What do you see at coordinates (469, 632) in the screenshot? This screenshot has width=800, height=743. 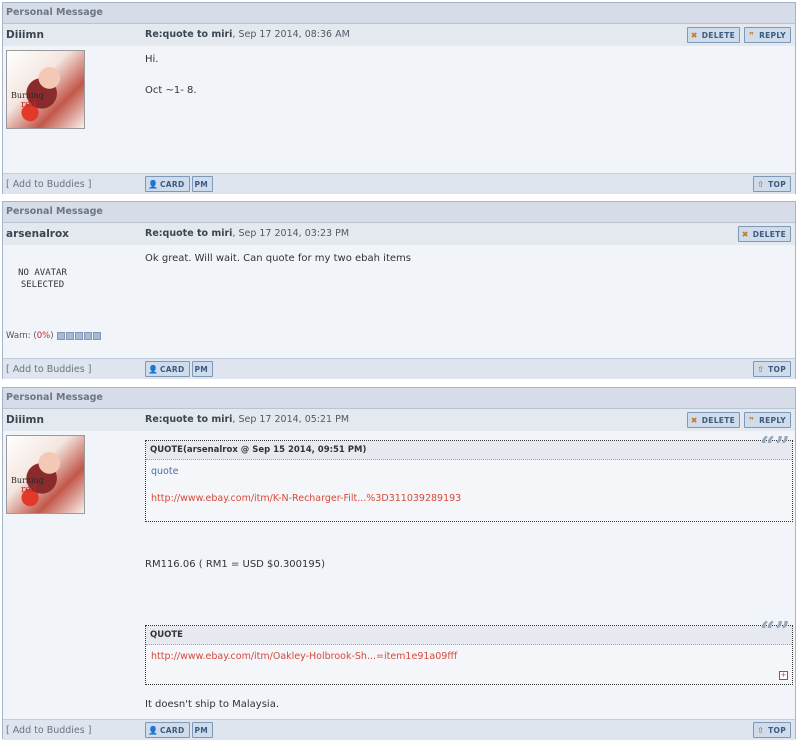 I see `quote-header: QUOTE “”` at bounding box center [469, 632].